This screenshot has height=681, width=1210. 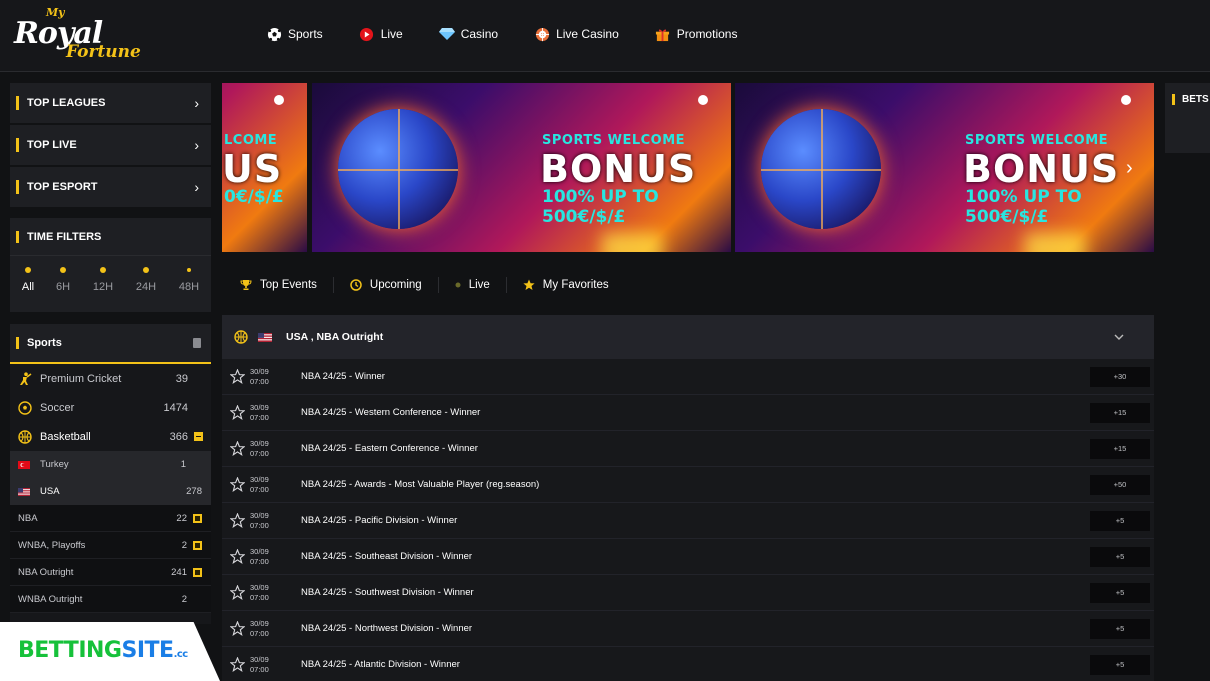 What do you see at coordinates (110, 436) in the screenshot?
I see `sport-row-basketball: Basketball 366` at bounding box center [110, 436].